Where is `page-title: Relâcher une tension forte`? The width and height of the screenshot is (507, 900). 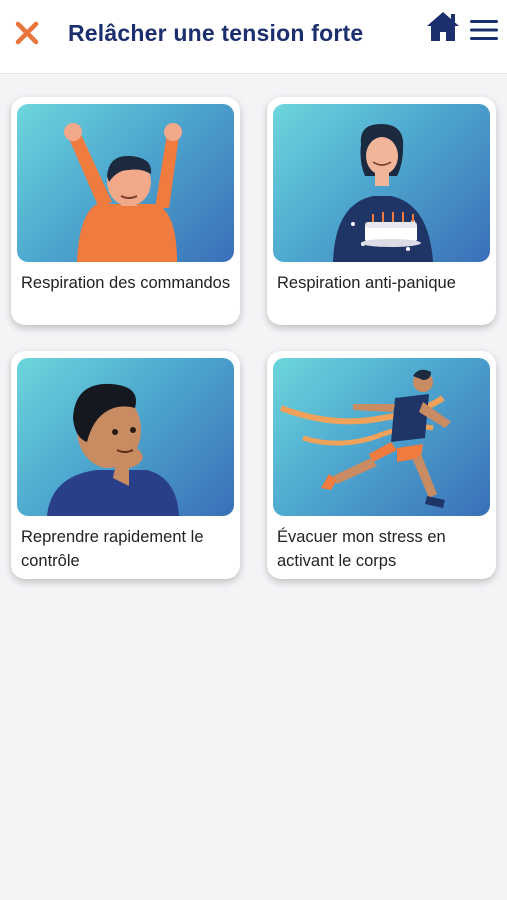 page-title: Relâcher une tension forte is located at coordinates (216, 33).